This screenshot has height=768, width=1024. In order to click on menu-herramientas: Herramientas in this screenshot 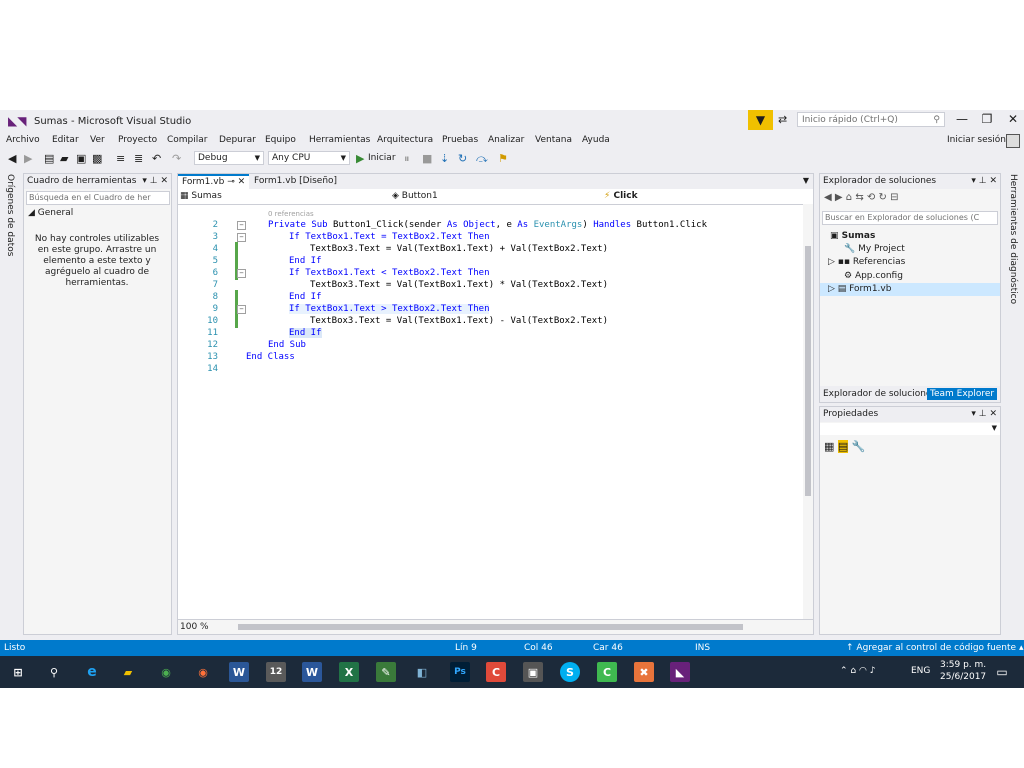, I will do `click(339, 140)`.